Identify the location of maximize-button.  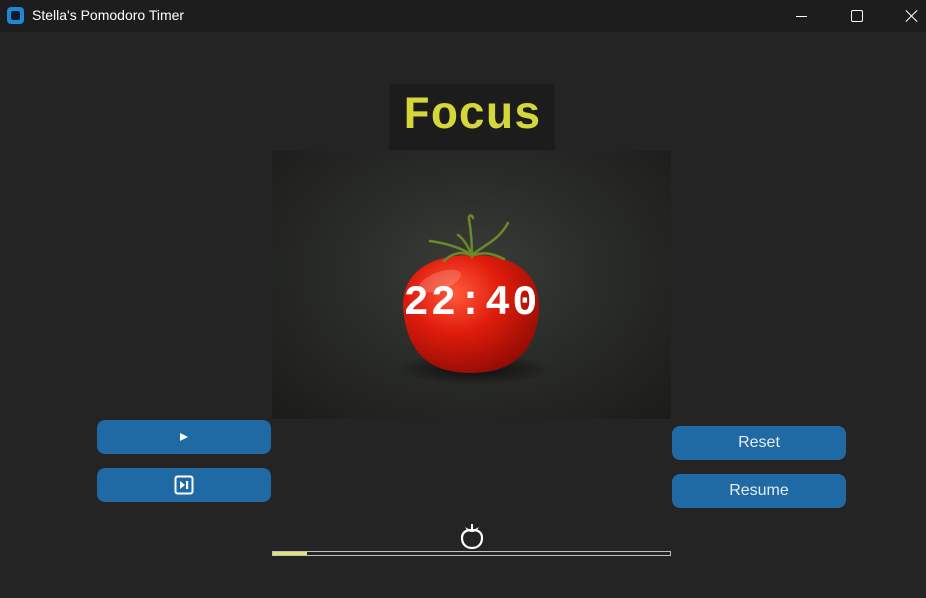
(857, 16).